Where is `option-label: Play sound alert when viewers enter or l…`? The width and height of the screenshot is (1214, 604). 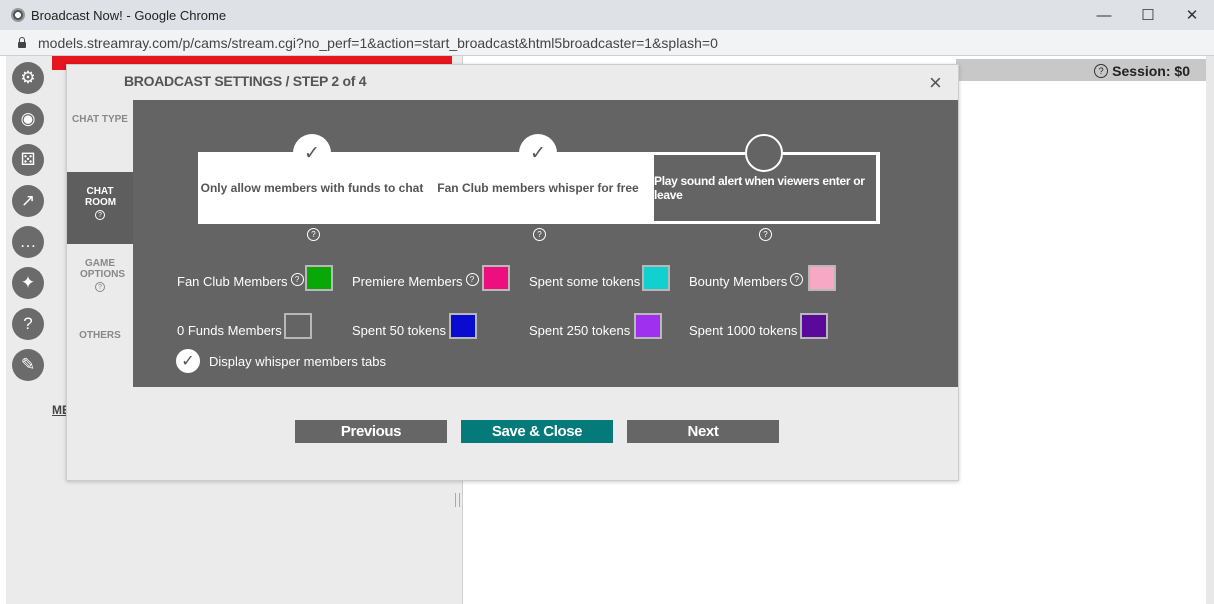
option-label: Play sound alert when viewers enter or l… is located at coordinates (759, 188).